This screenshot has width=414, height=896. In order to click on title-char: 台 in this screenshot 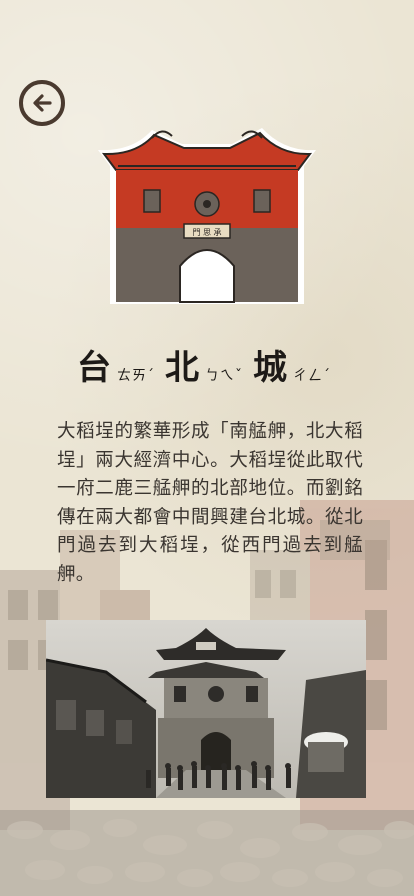, I will do `click(94, 368)`.